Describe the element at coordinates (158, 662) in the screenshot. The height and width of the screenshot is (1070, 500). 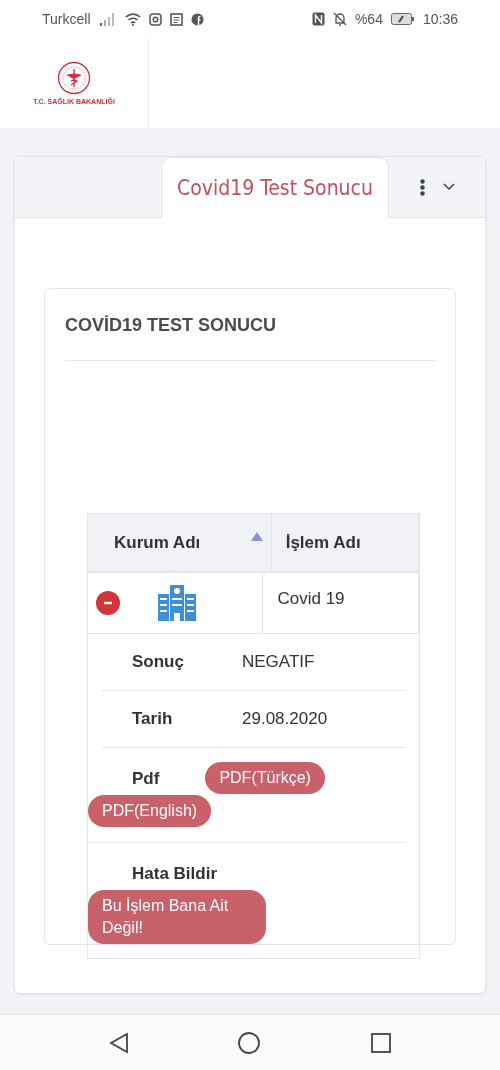
I see `detail-label: Sonuç` at that location.